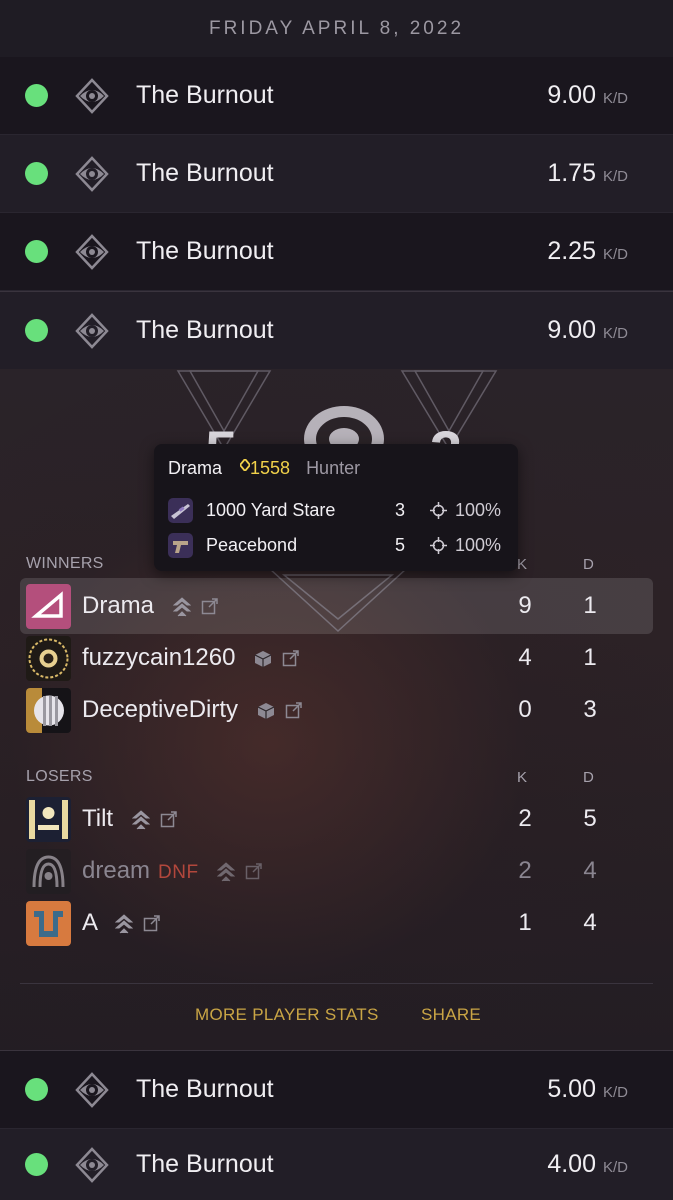 Image resolution: width=673 pixels, height=1200 pixels. What do you see at coordinates (525, 870) in the screenshot?
I see `player-kills: 2` at bounding box center [525, 870].